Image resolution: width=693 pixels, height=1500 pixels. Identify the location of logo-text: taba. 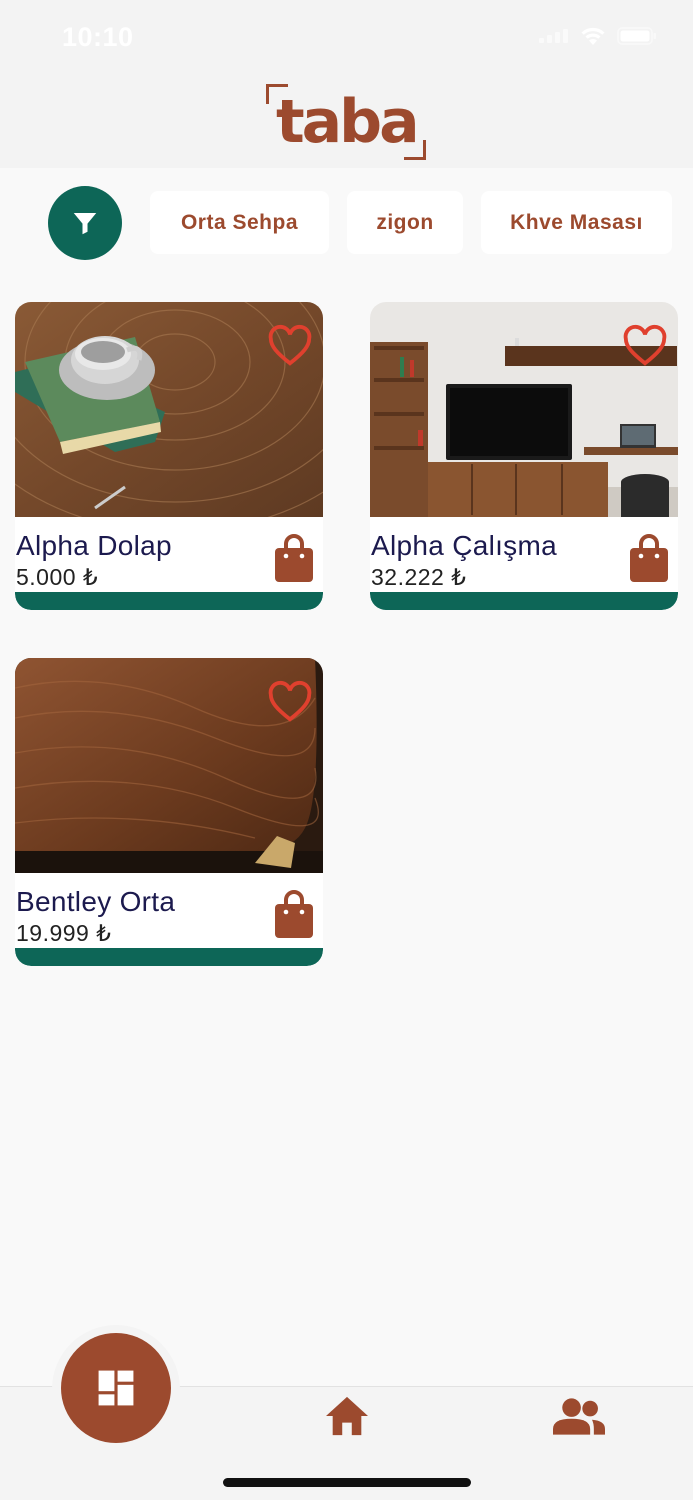
(348, 122).